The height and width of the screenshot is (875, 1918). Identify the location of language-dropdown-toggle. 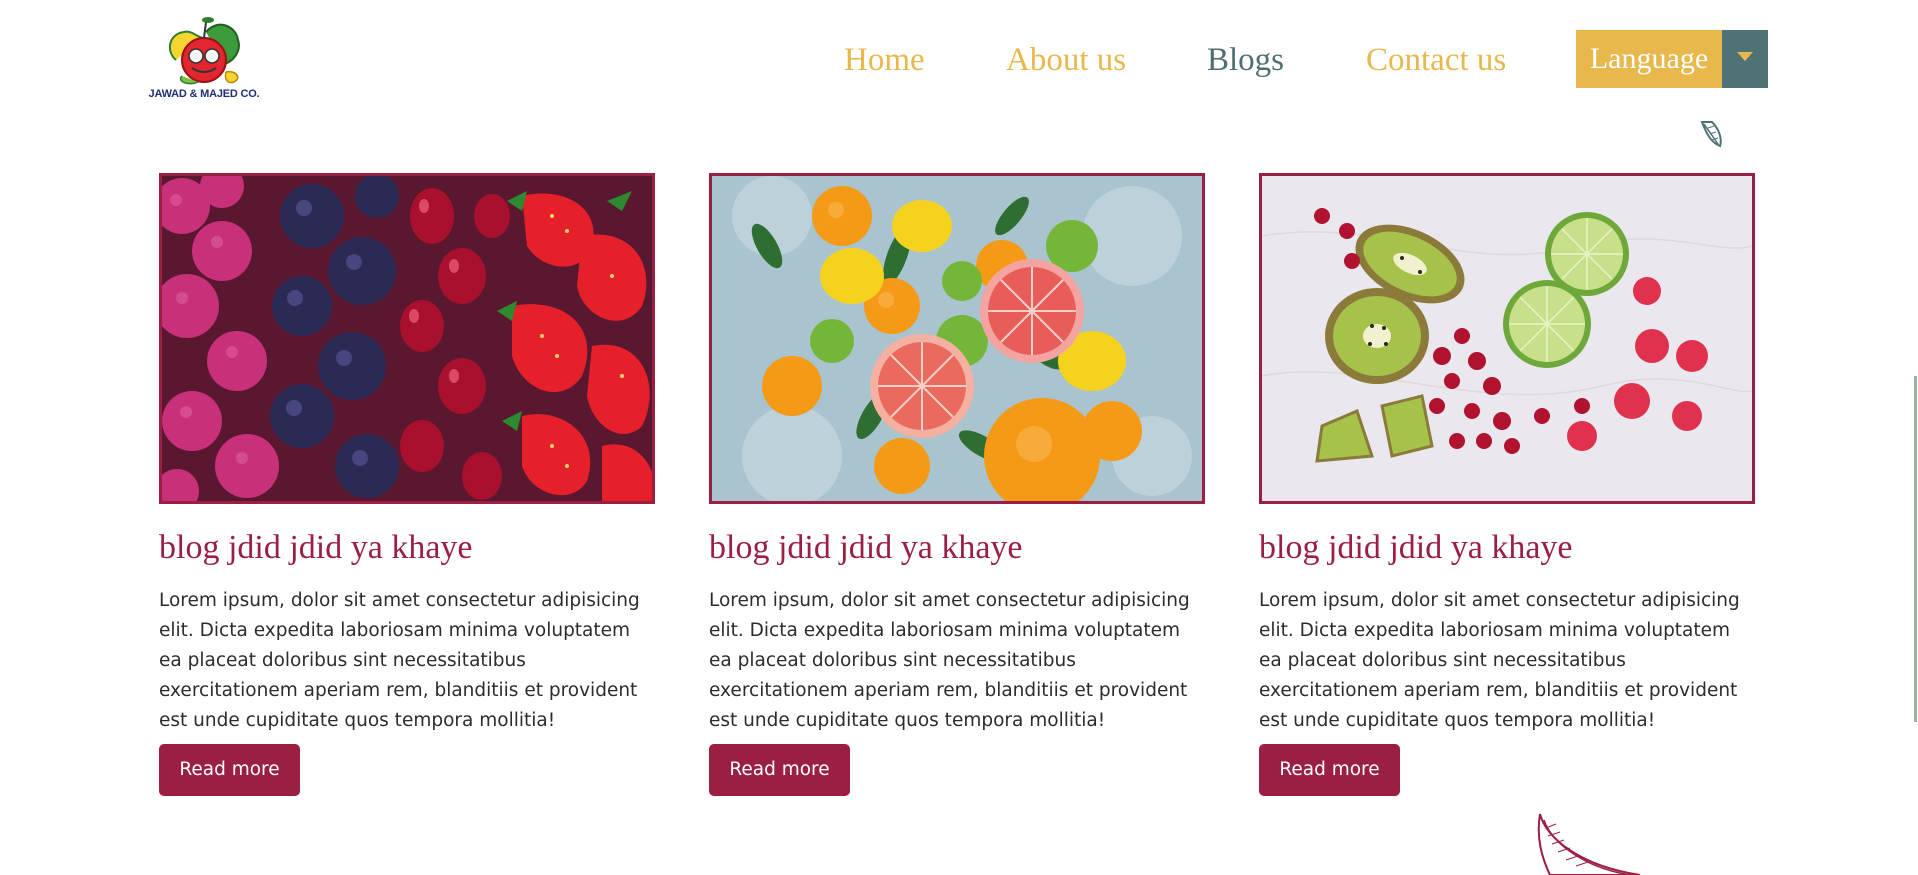
(1745, 59).